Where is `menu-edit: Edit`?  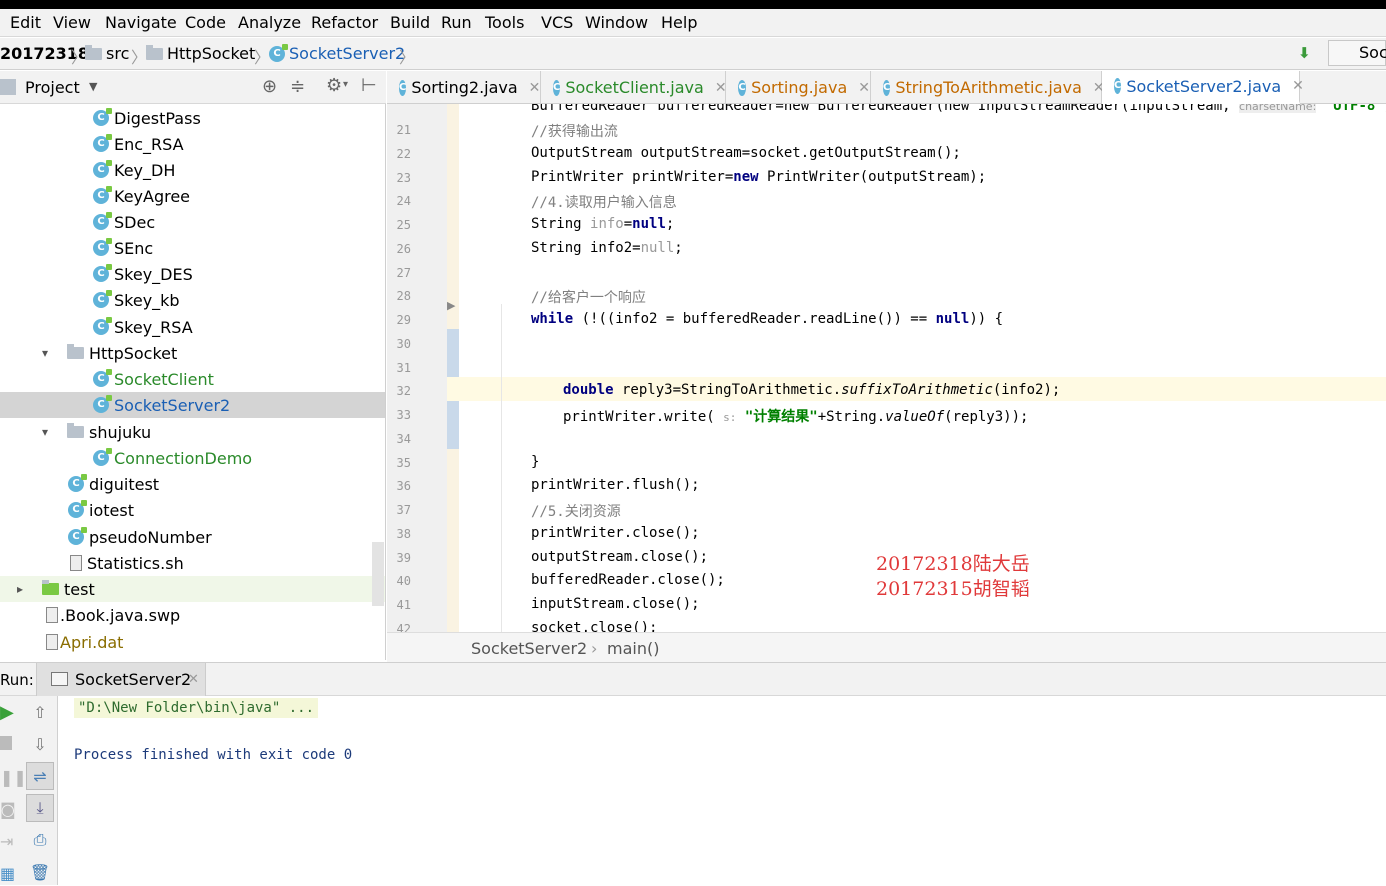 menu-edit: Edit is located at coordinates (25, 22).